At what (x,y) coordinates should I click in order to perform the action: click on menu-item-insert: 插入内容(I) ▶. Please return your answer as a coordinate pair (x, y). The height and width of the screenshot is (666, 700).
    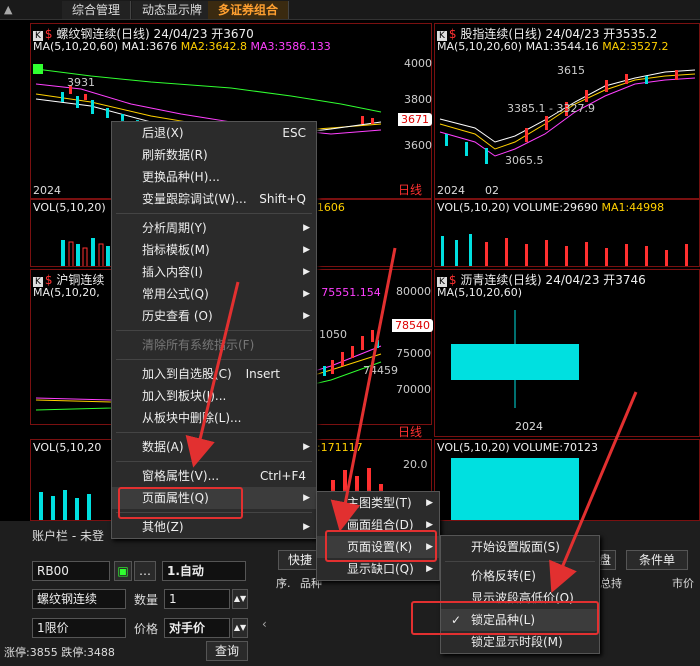
    Looking at the image, I should click on (214, 272).